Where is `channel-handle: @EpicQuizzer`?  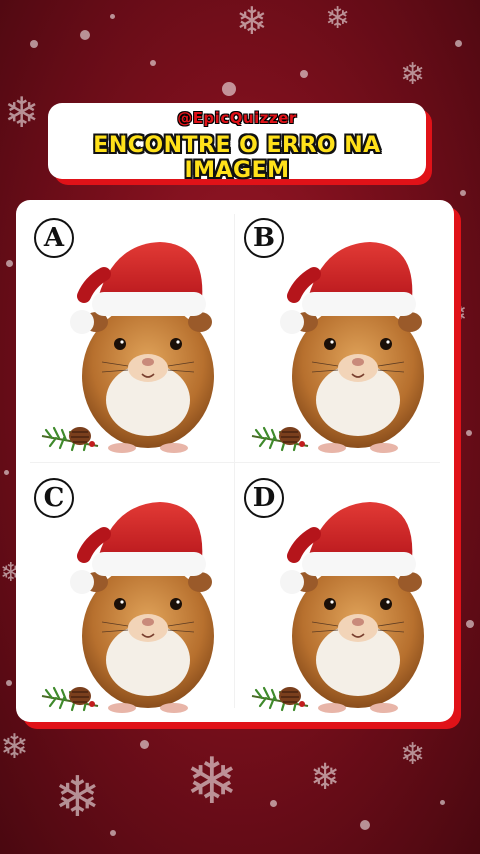
channel-handle: @EpicQuizzer is located at coordinates (237, 118).